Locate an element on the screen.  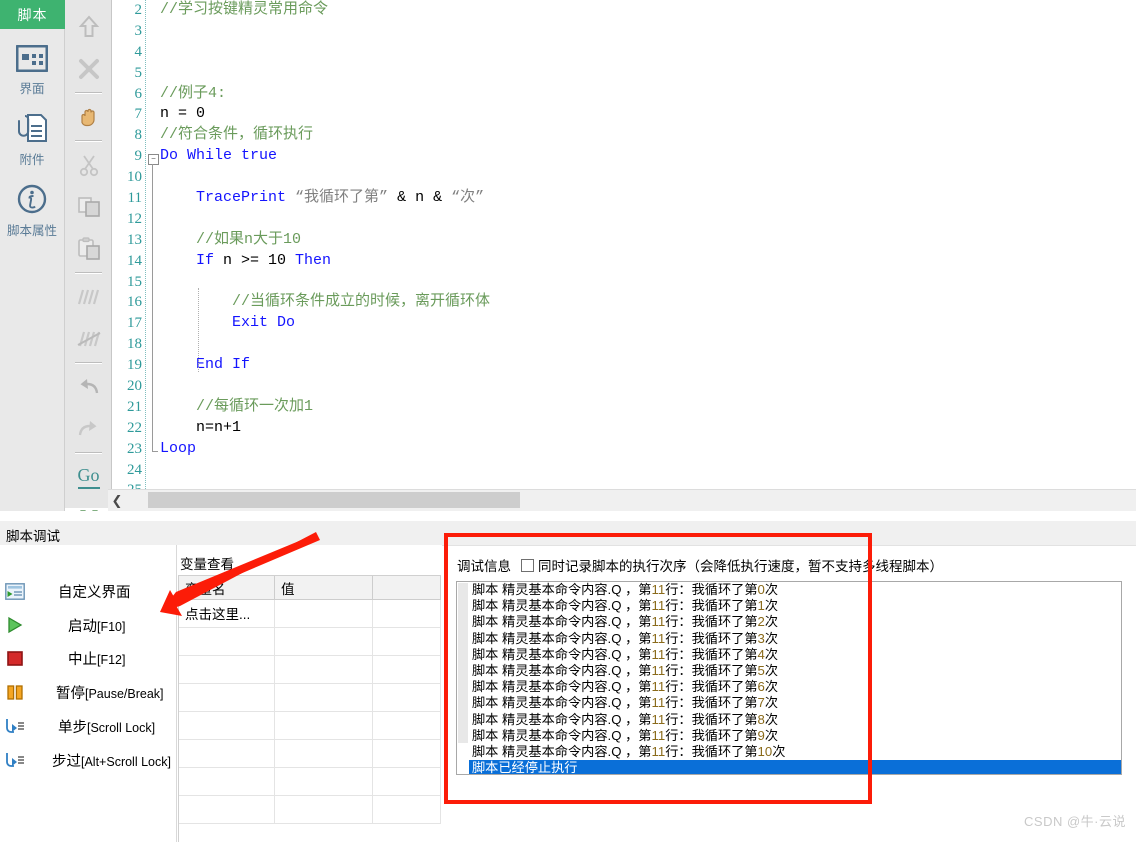
code-line: n=n+1 is located at coordinates (648, 428).